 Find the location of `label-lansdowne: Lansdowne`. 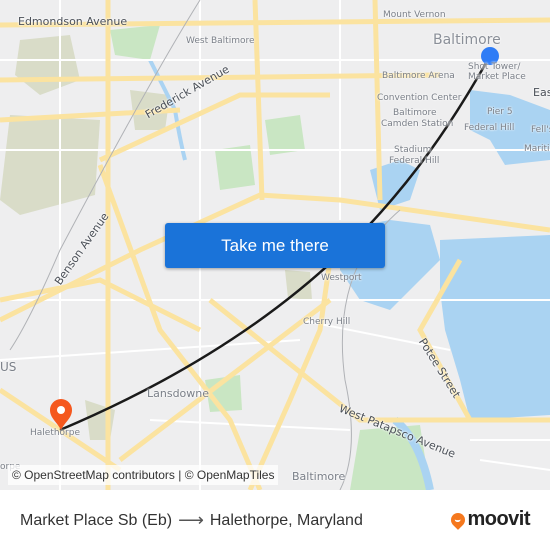

label-lansdowne: Lansdowne is located at coordinates (178, 393).